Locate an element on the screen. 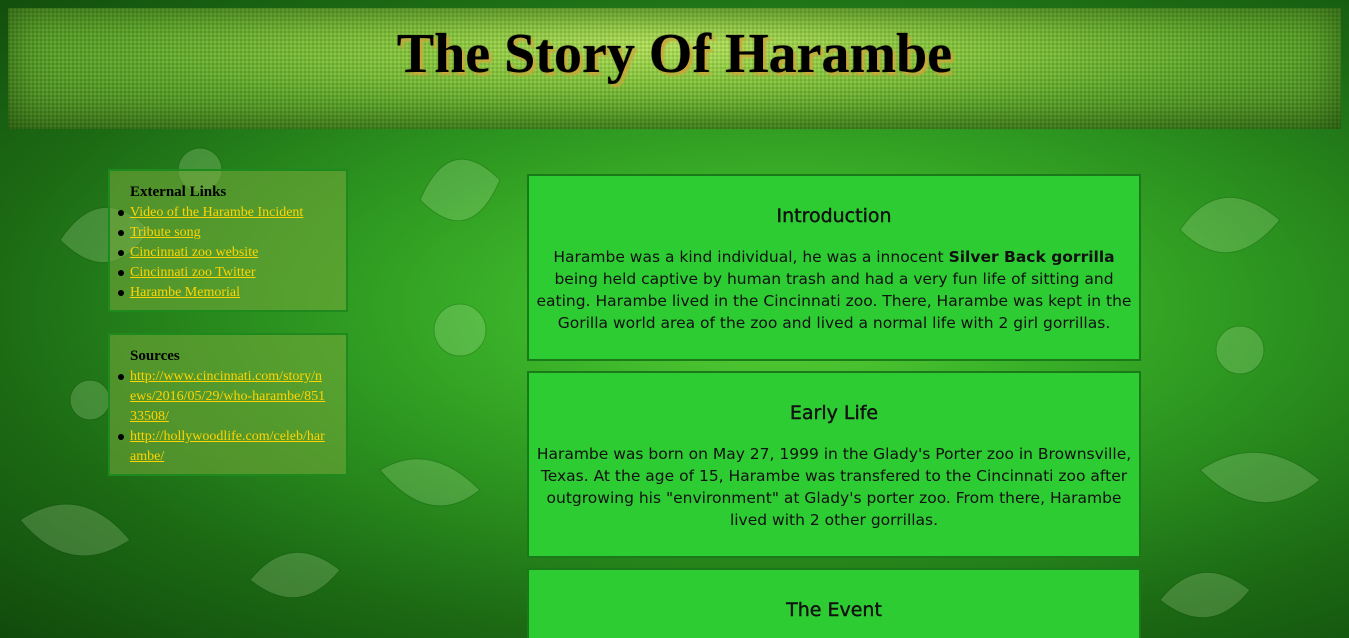  link-harambe-video: Video of the Harambe Incident is located at coordinates (216, 212).